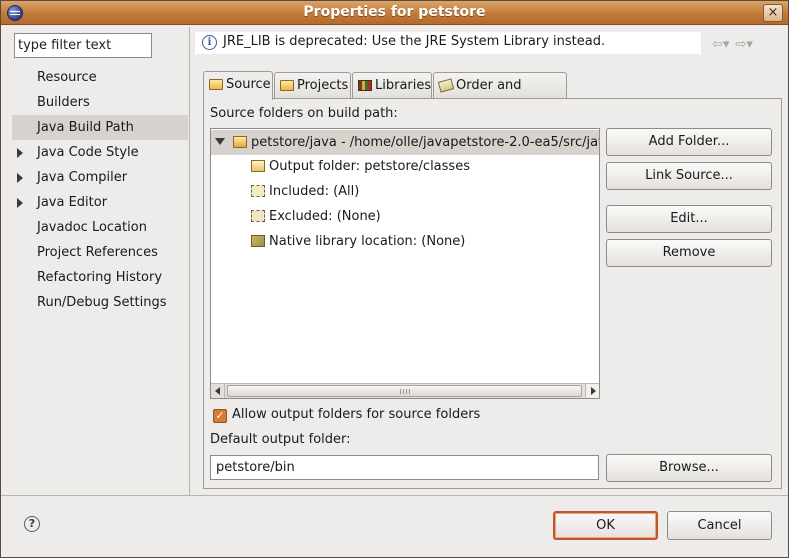  What do you see at coordinates (220, 141) in the screenshot?
I see `collapse-arrow-icon` at bounding box center [220, 141].